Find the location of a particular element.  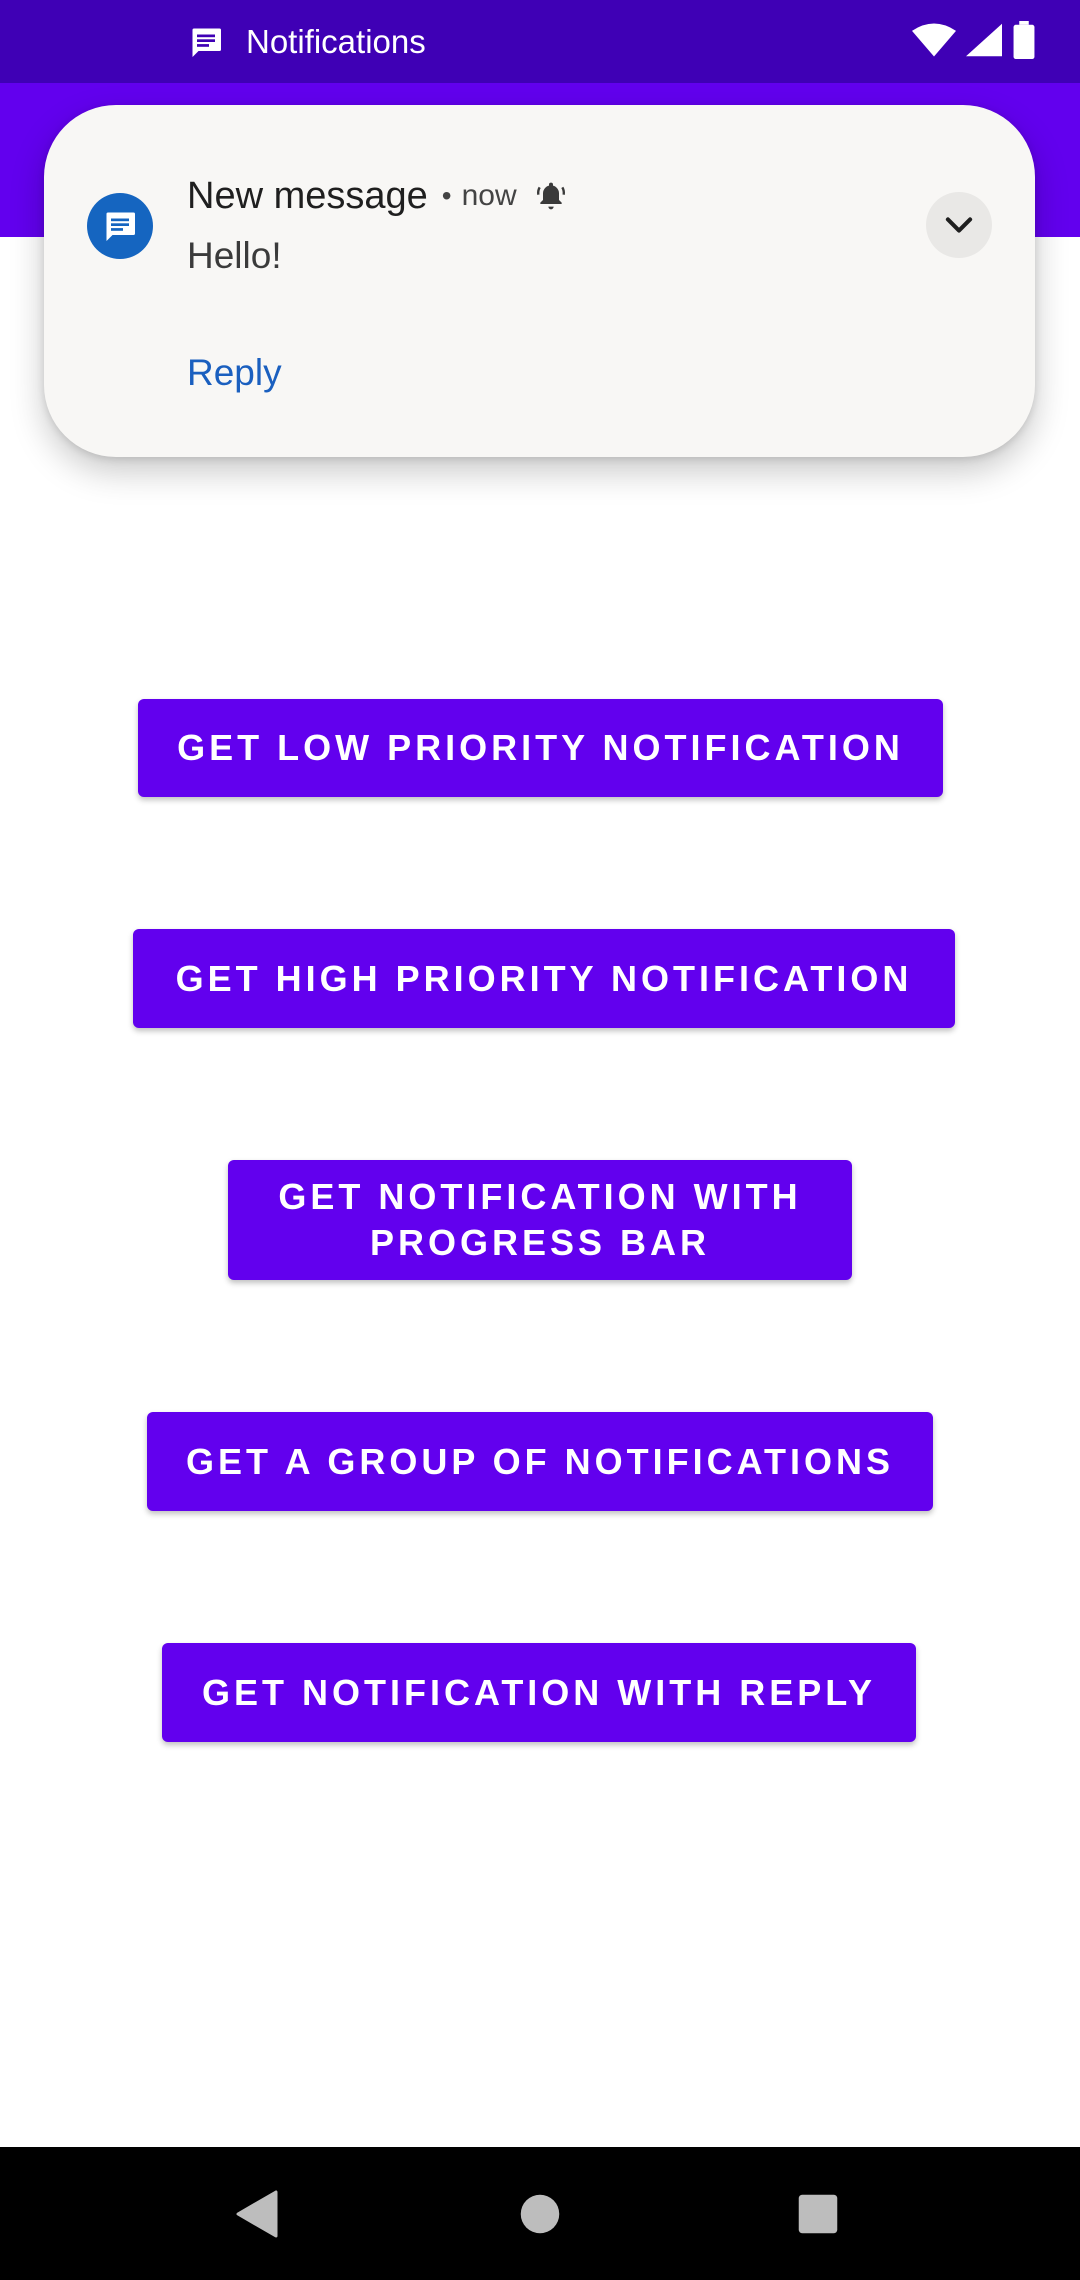

status-bar-right is located at coordinates (974, 42).